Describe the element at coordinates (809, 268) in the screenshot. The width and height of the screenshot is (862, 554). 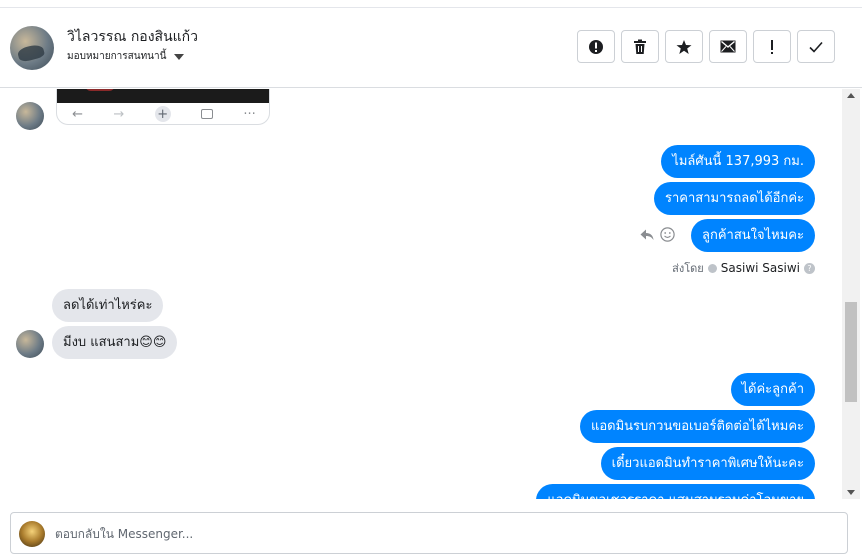
I see `help-icon: ?` at that location.